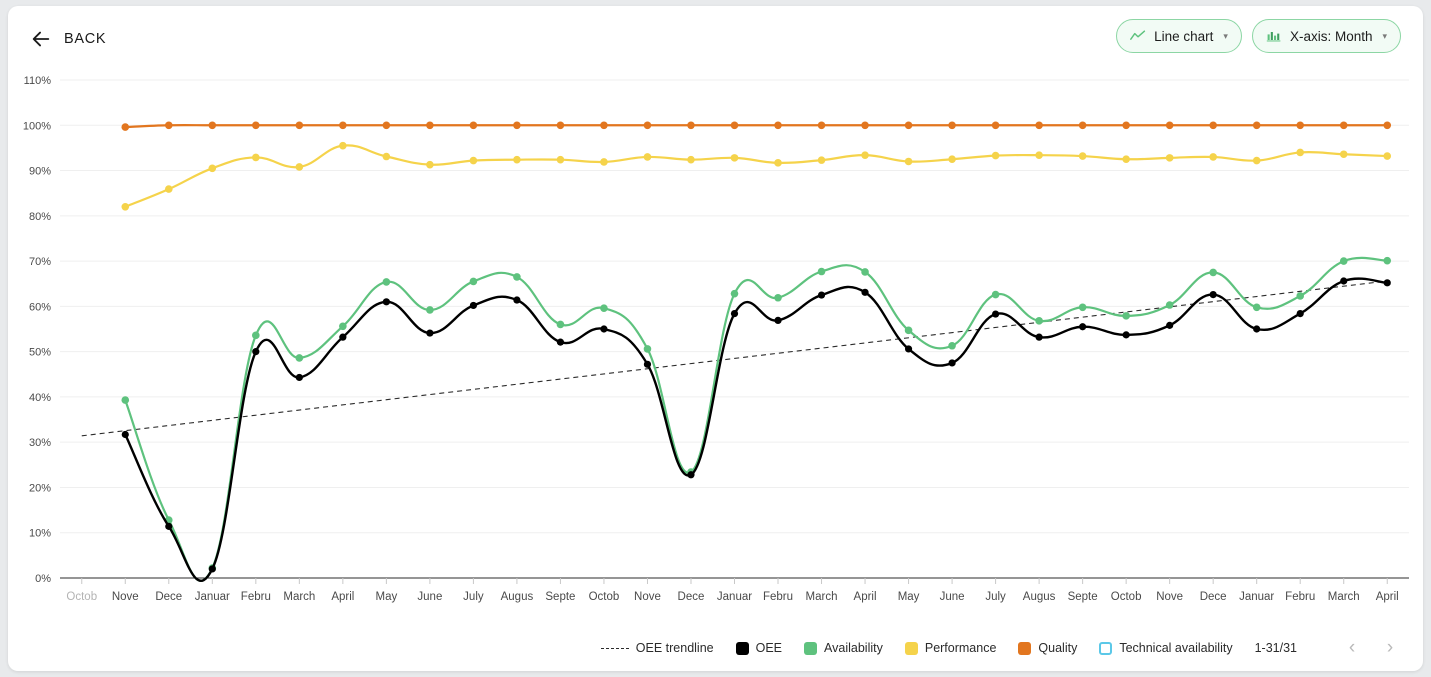  What do you see at coordinates (68, 39) in the screenshot?
I see `back-button: BACK` at bounding box center [68, 39].